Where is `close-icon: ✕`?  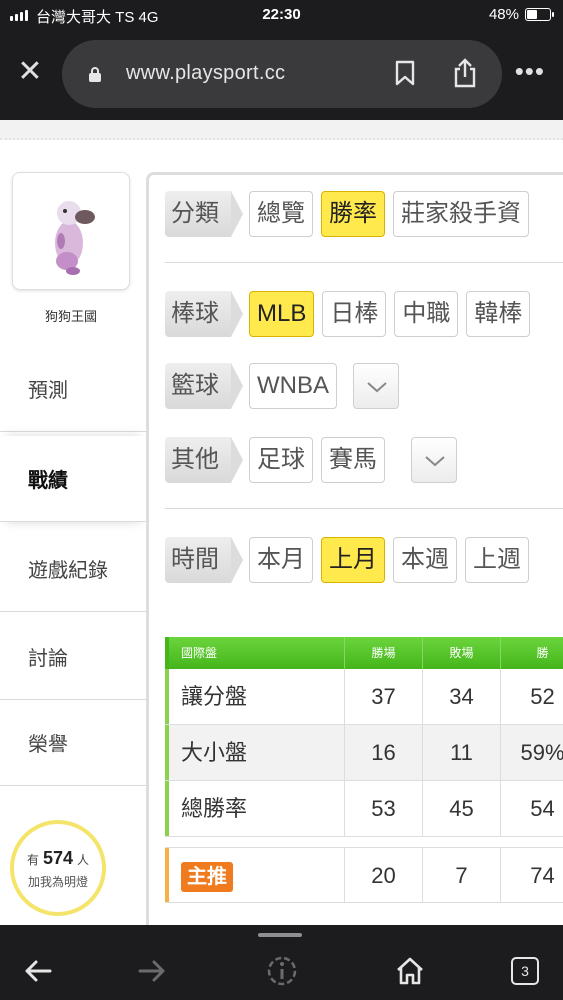
close-icon: ✕ is located at coordinates (30, 72).